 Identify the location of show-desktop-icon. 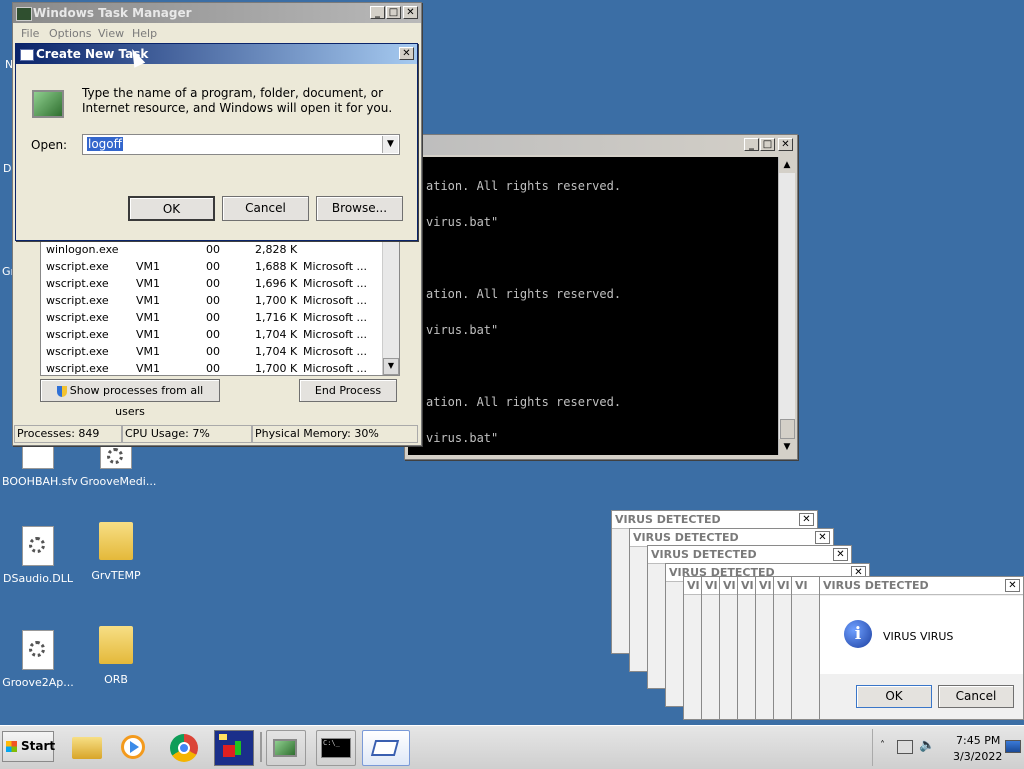
(1013, 746).